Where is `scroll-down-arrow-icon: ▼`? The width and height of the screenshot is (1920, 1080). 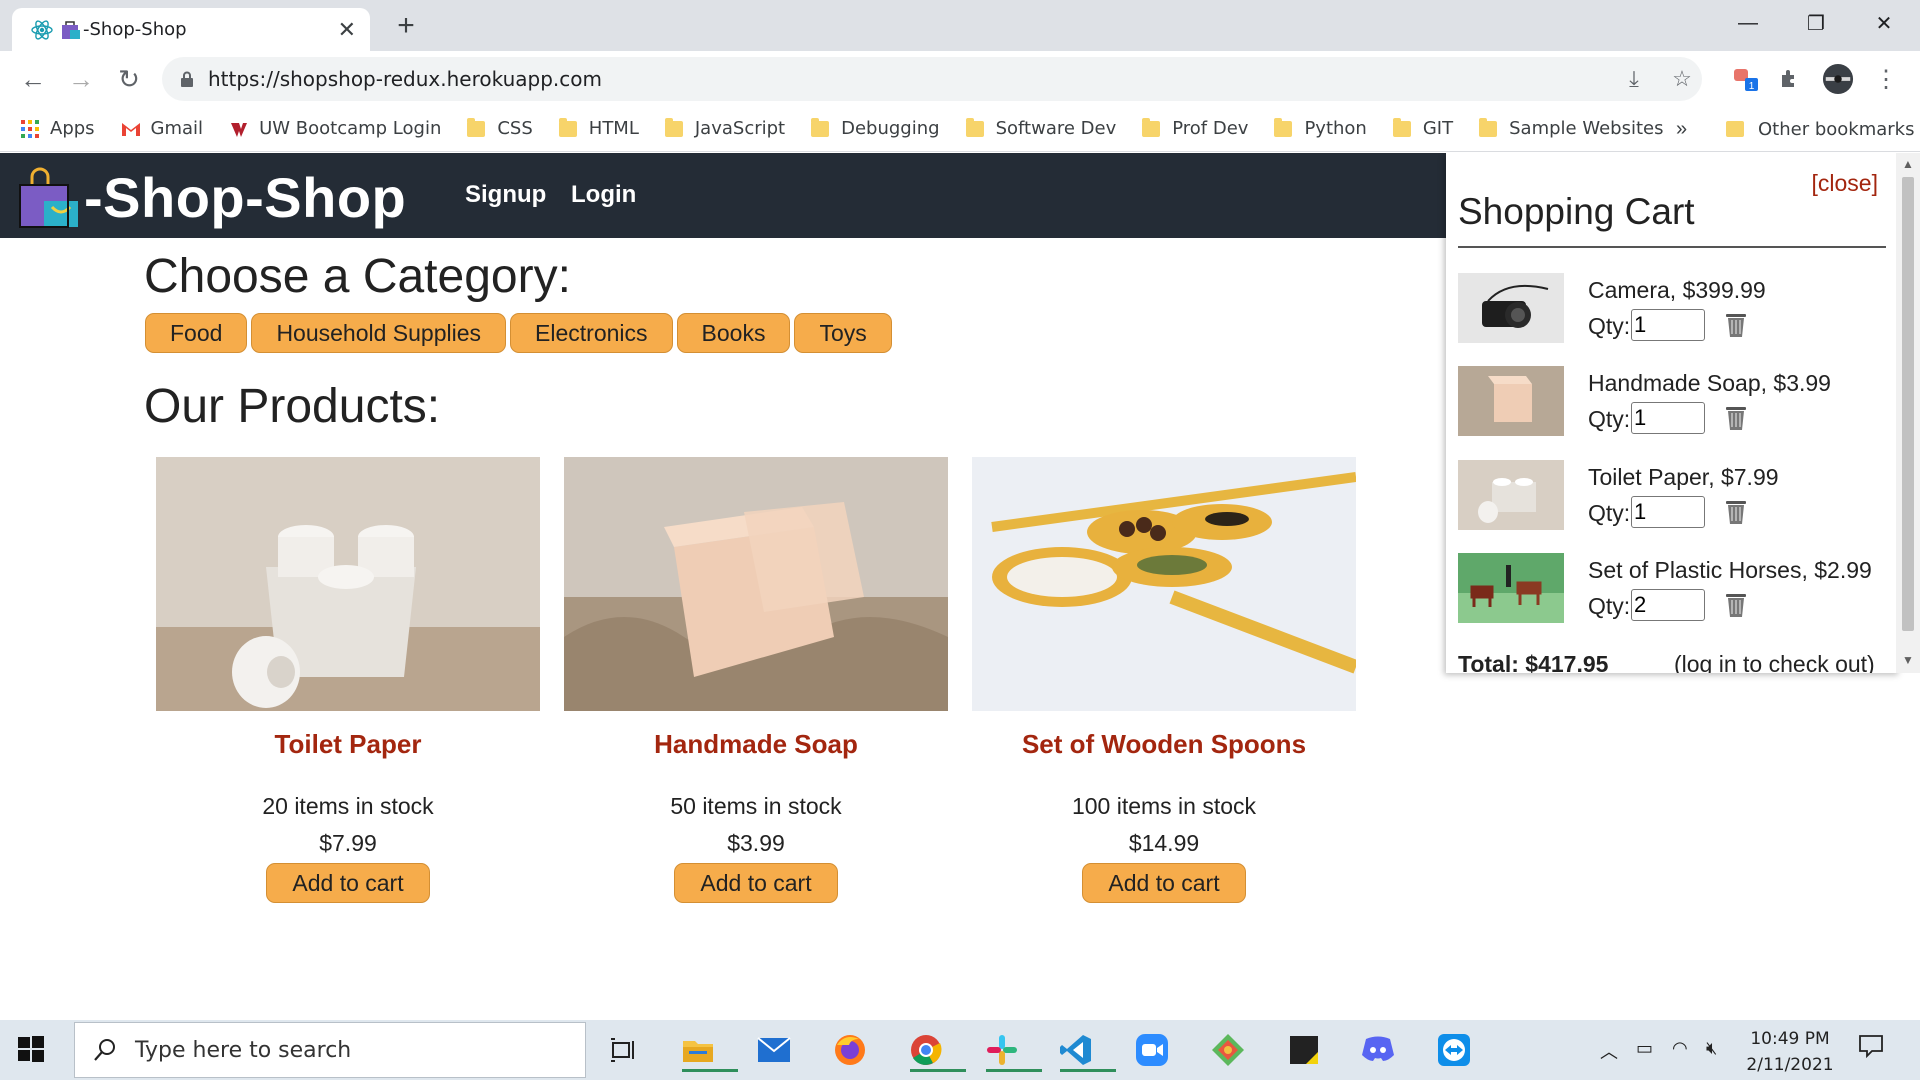
scroll-down-arrow-icon: ▼ is located at coordinates (1908, 660).